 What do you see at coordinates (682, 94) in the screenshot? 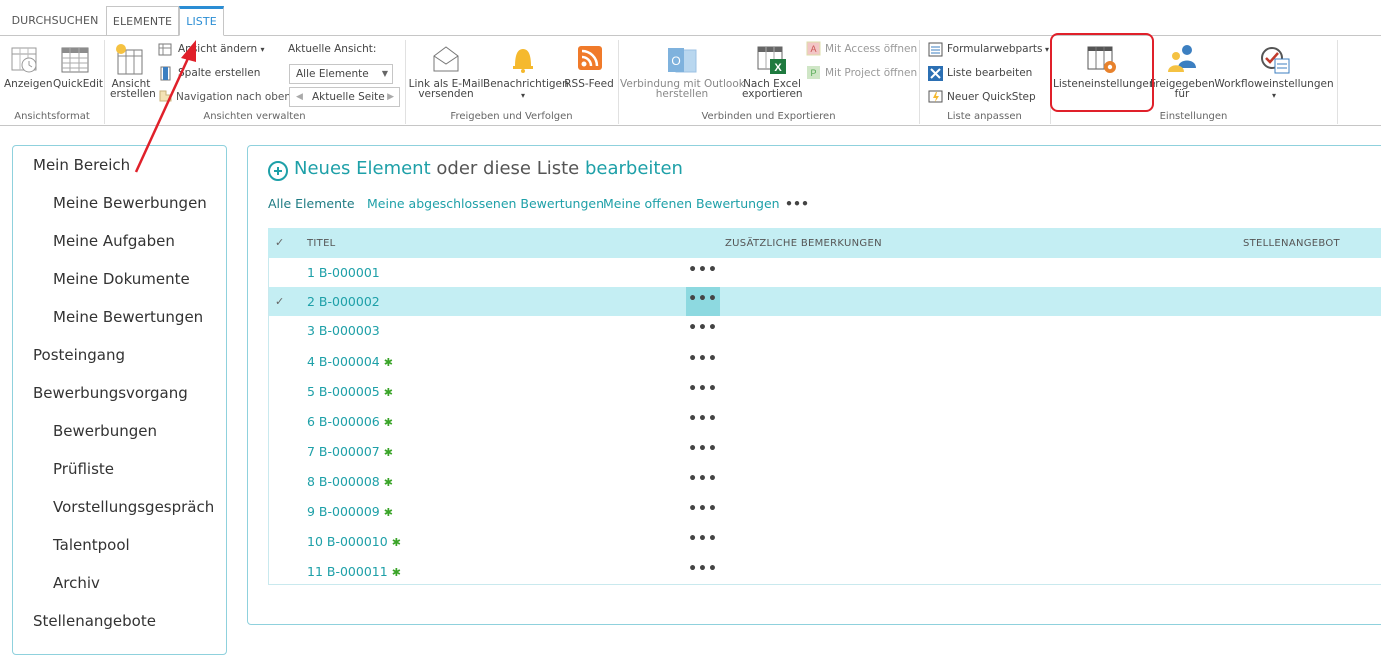
I see `outlook-label-2: herstellen` at bounding box center [682, 94].